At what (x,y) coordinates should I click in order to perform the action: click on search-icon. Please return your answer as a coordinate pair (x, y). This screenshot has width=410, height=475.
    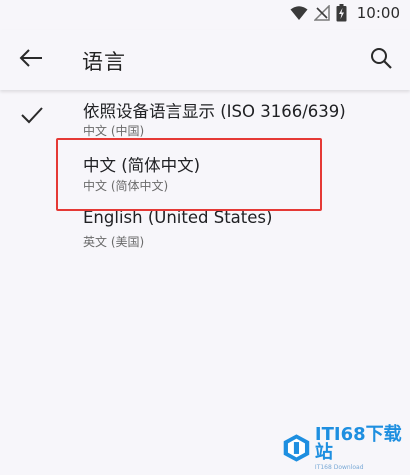
    Looking at the image, I should click on (381, 60).